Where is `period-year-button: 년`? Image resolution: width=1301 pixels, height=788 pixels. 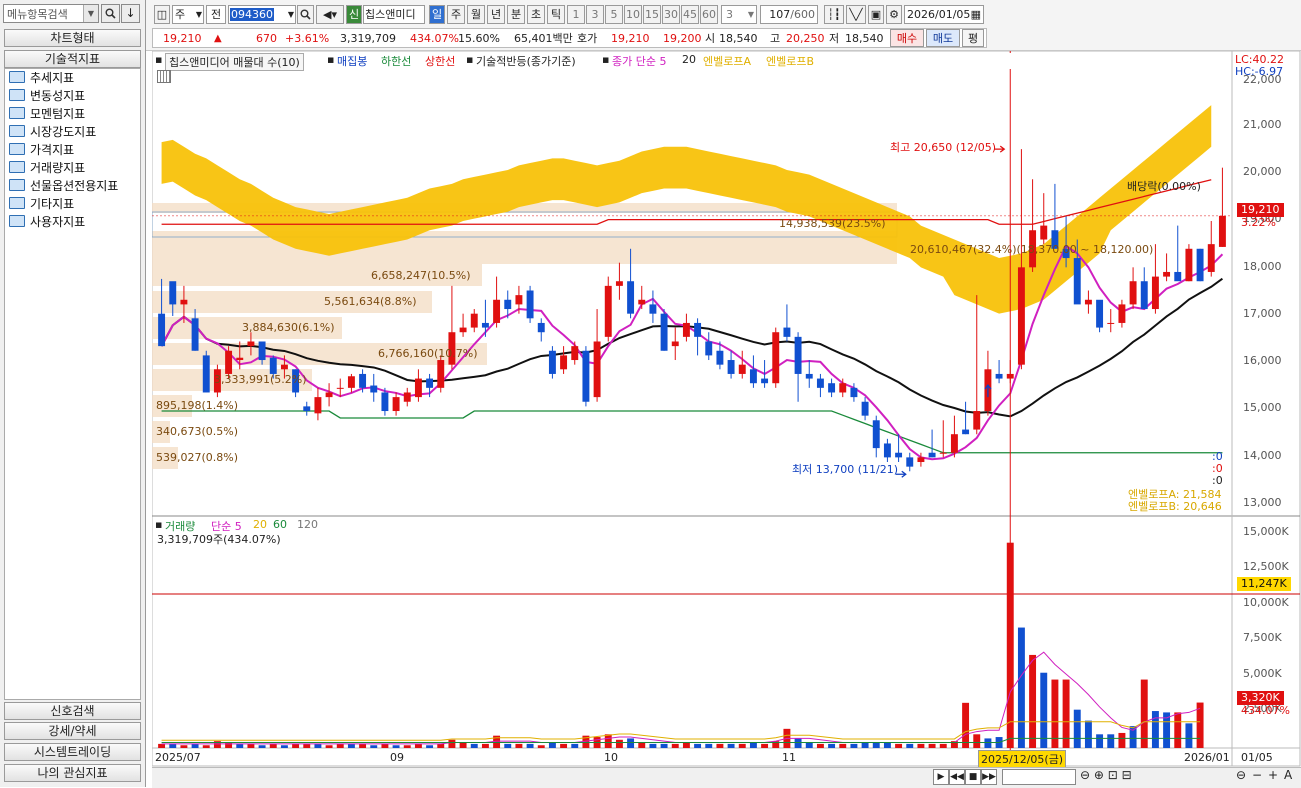
period-year-button: 년 is located at coordinates (496, 14).